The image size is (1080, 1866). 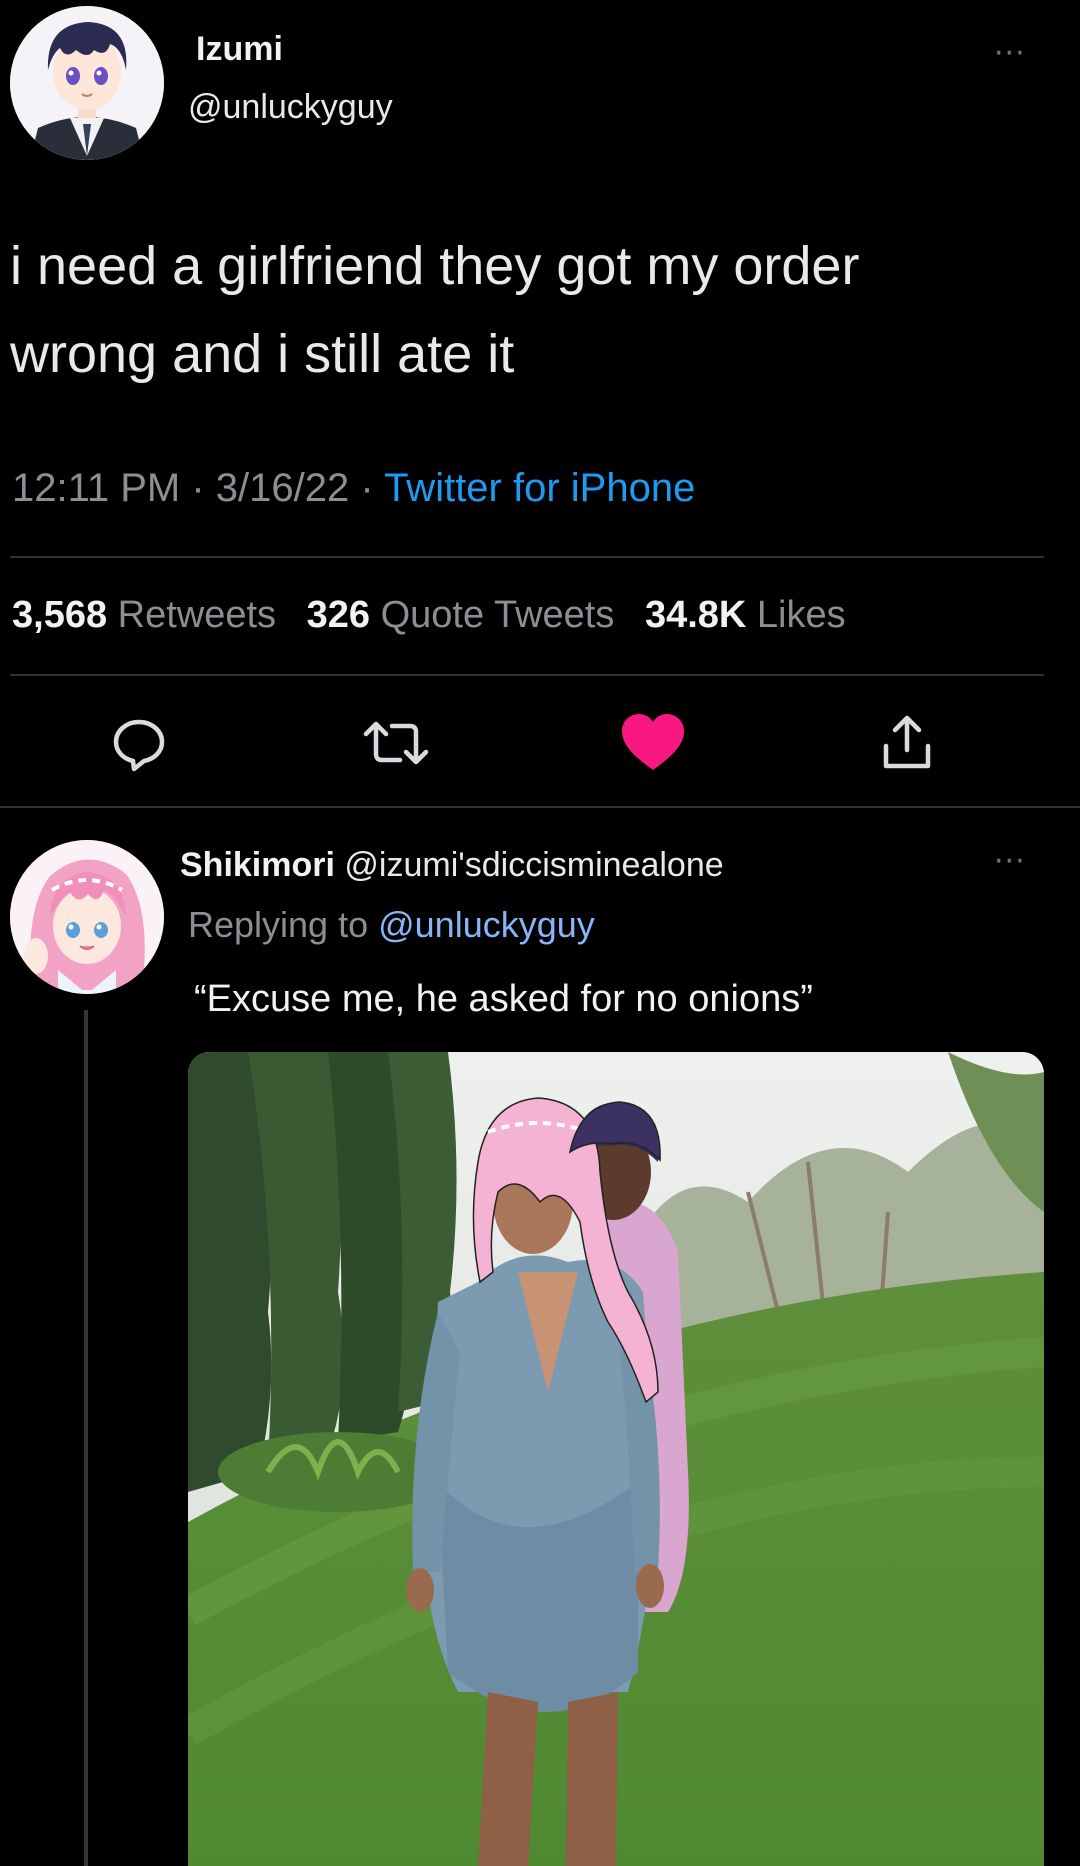 I want to click on reply-button, so click(x=139, y=743).